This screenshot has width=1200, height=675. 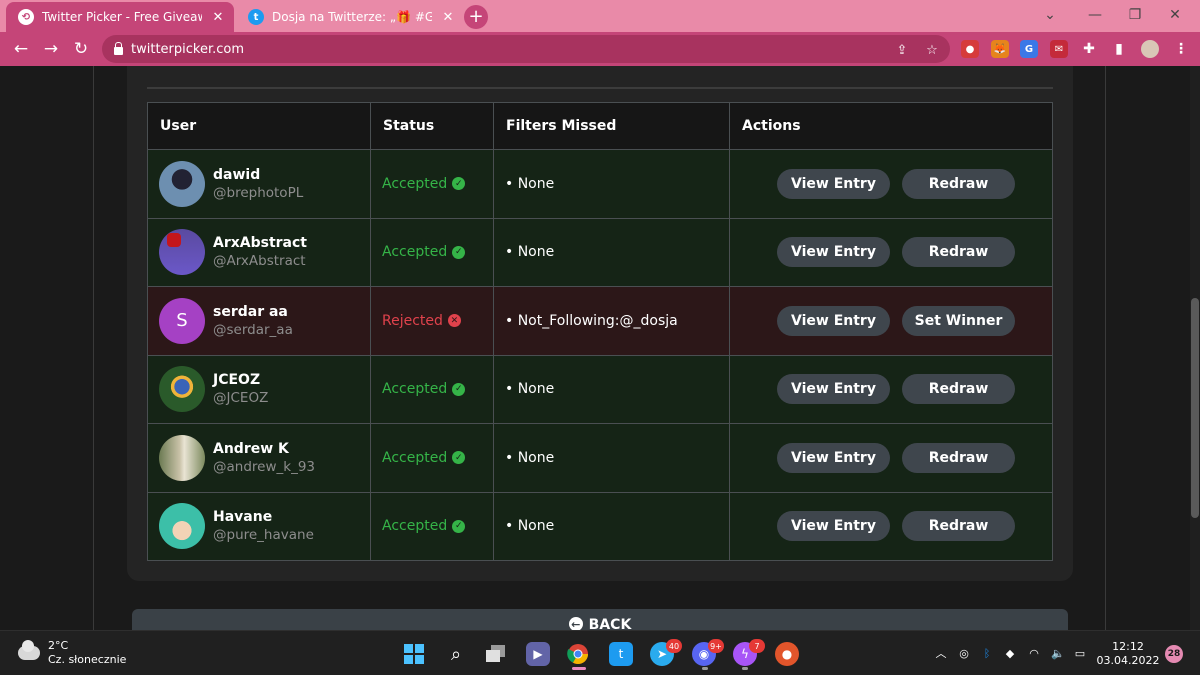 What do you see at coordinates (251, 448) in the screenshot?
I see `user-name: Andrew K` at bounding box center [251, 448].